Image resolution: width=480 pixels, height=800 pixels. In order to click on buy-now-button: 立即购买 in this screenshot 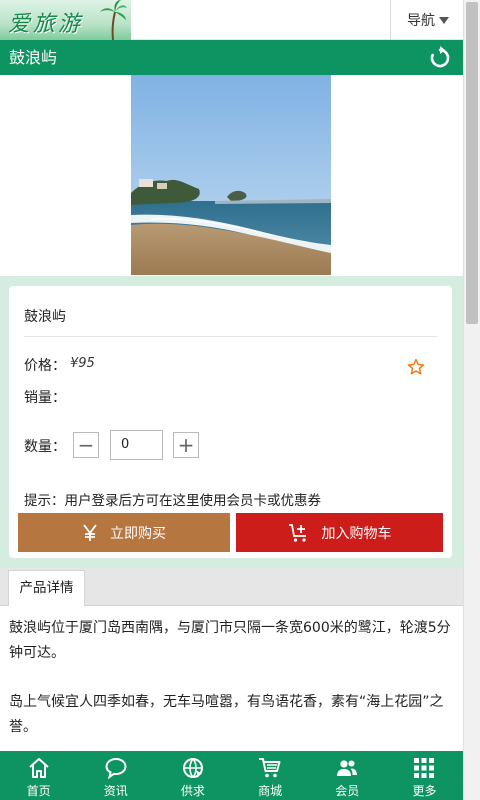, I will do `click(124, 532)`.